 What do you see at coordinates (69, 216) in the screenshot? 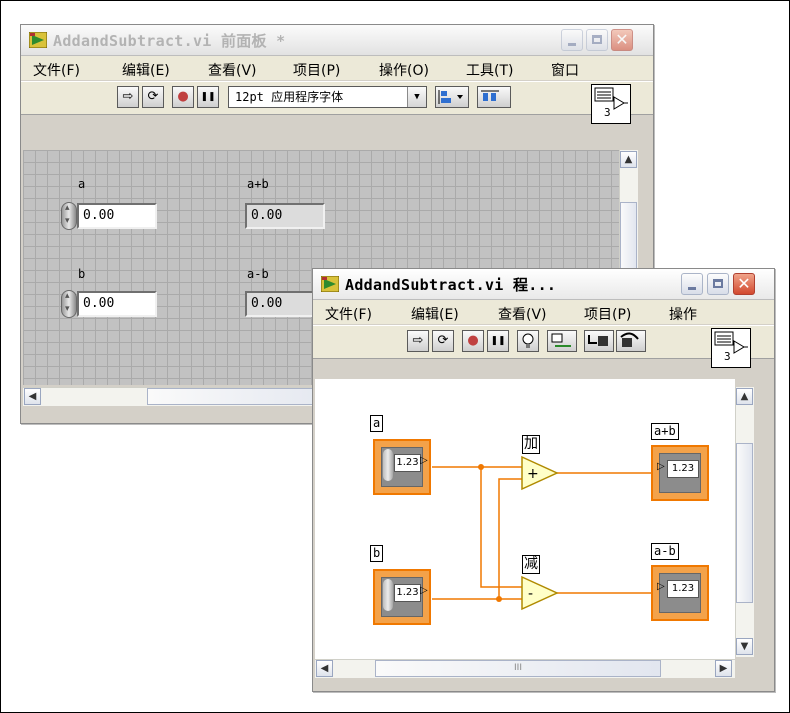
I see `control-a-increment` at bounding box center [69, 216].